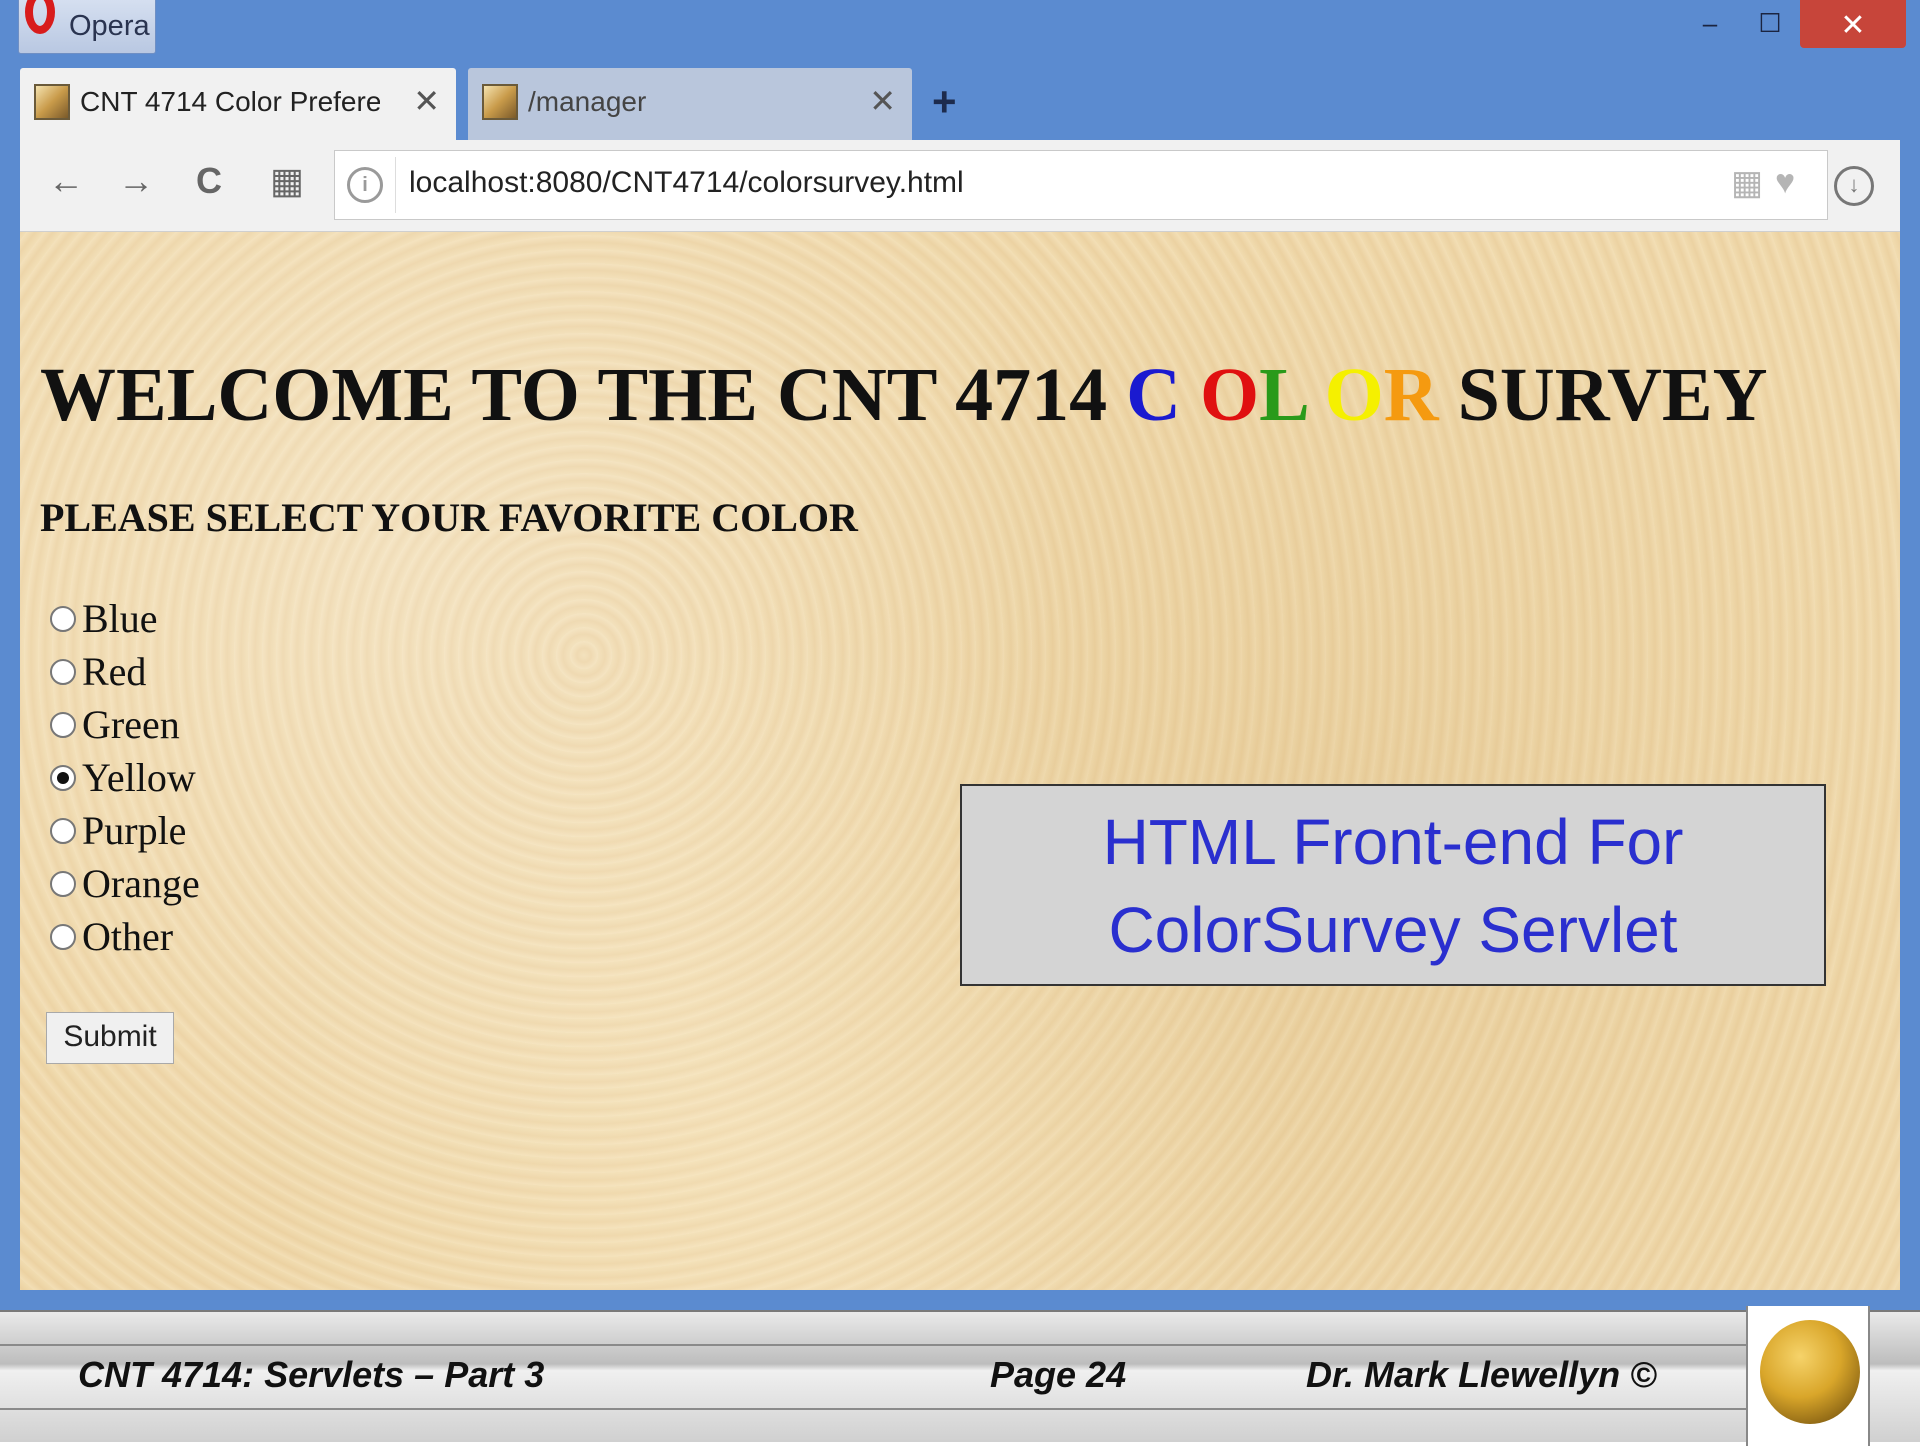 The height and width of the screenshot is (1446, 1920). I want to click on welcome-heading: WELCOME TO THE CNT 4714 C OL OR SURVEY, so click(903, 395).